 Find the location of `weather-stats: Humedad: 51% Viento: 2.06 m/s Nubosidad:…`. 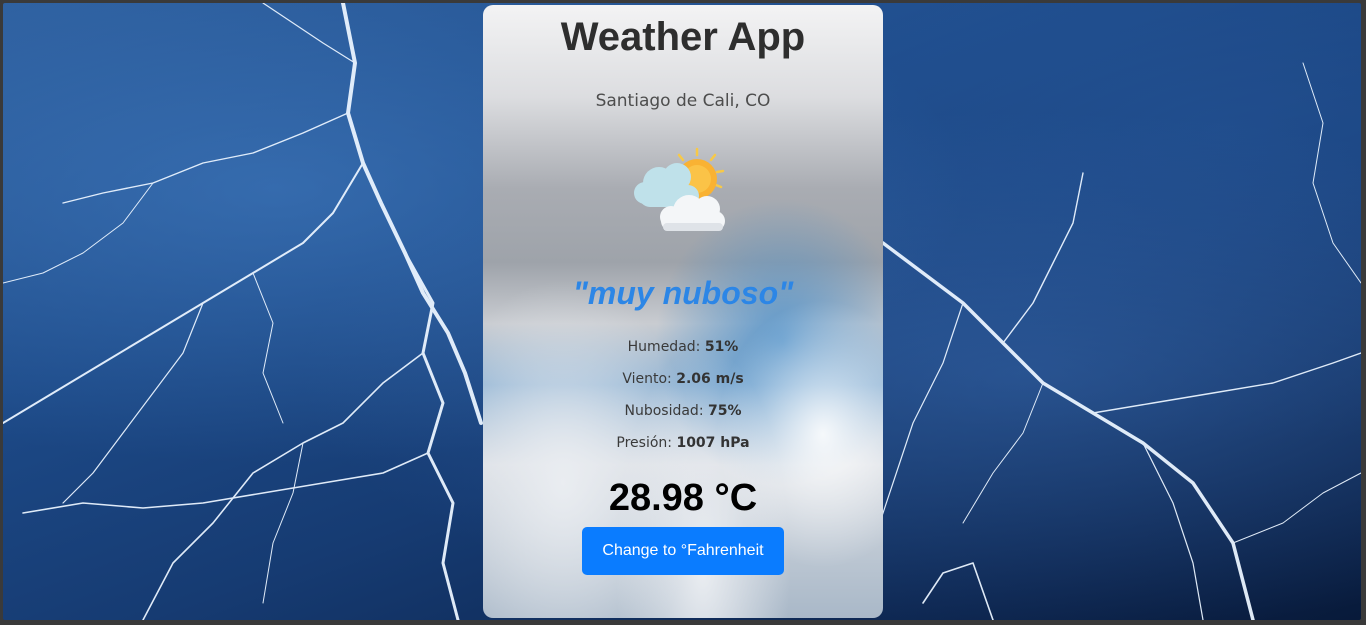

weather-stats: Humedad: 51% Viento: 2.06 m/s Nubosidad:… is located at coordinates (683, 401).